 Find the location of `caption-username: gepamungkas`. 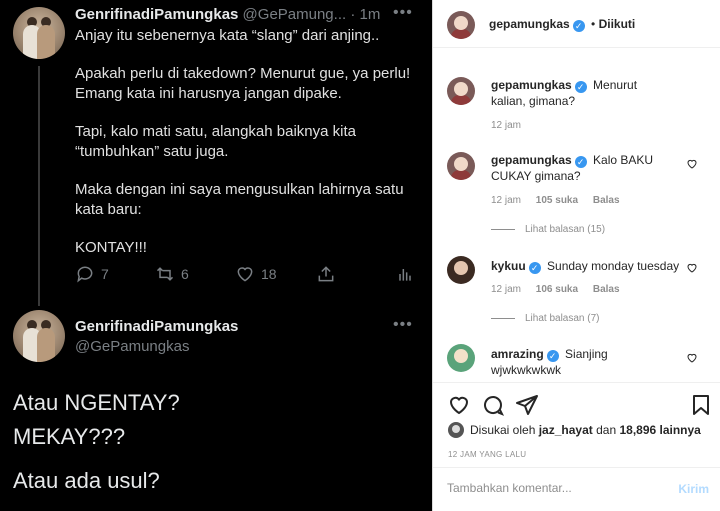

caption-username: gepamungkas is located at coordinates (531, 85).